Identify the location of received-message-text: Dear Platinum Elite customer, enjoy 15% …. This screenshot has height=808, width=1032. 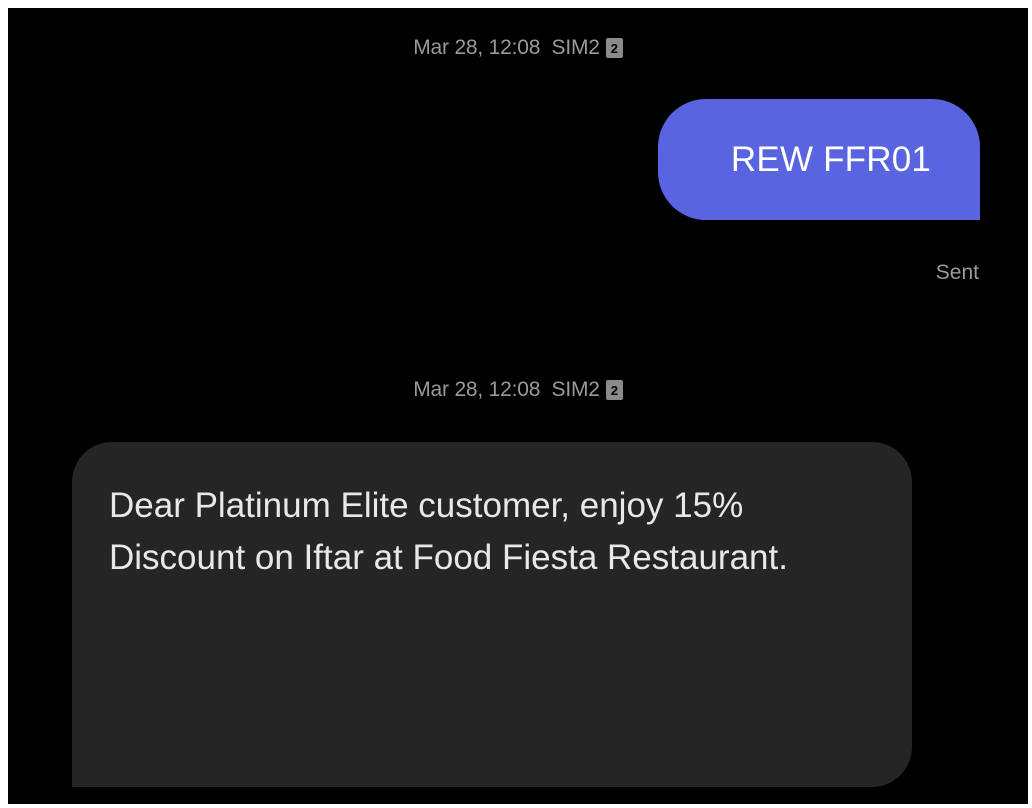
(448, 531).